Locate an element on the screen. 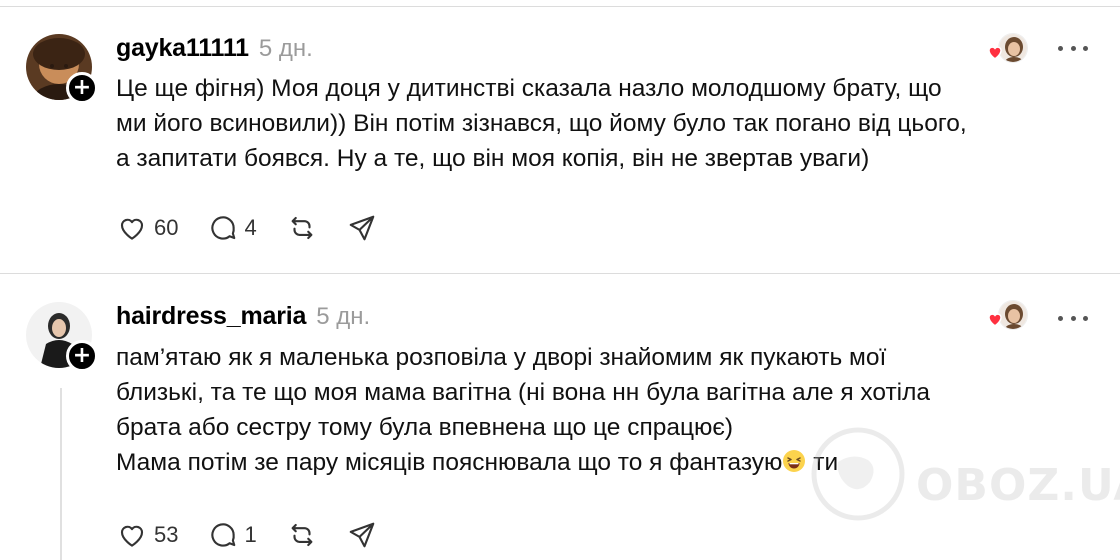 This screenshot has width=1120, height=560. like-button: 60 is located at coordinates (147, 228).